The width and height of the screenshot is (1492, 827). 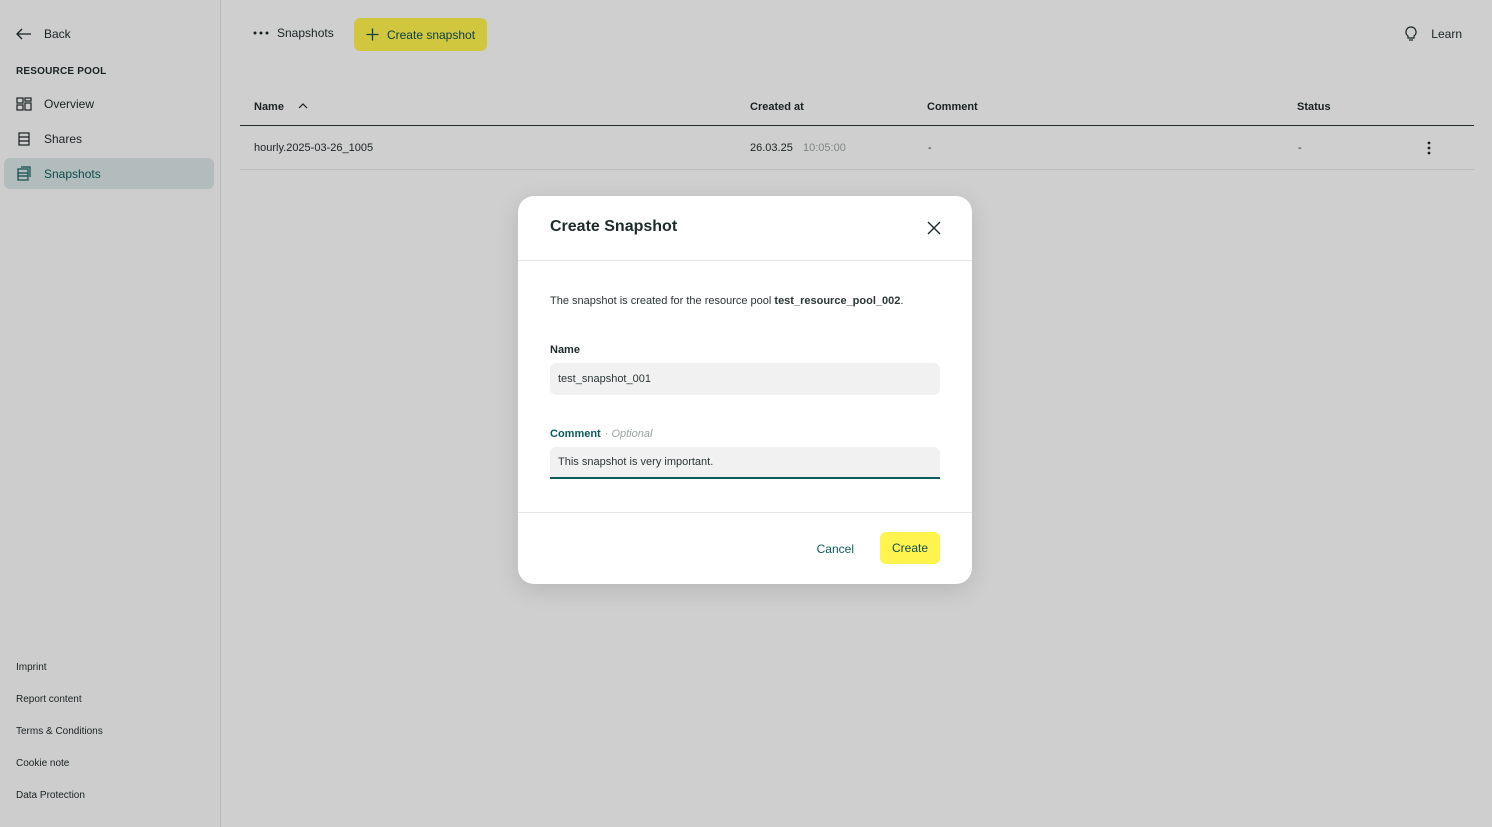 What do you see at coordinates (835, 549) in the screenshot?
I see `cancel-button: Cancel` at bounding box center [835, 549].